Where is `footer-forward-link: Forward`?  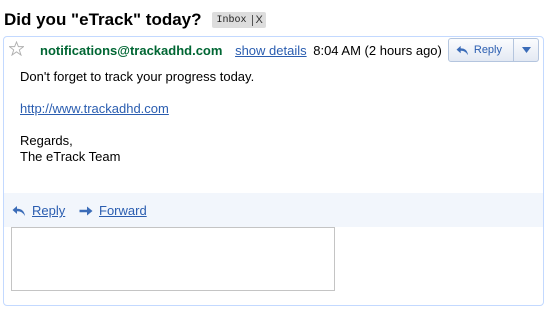 footer-forward-link: Forward is located at coordinates (113, 210).